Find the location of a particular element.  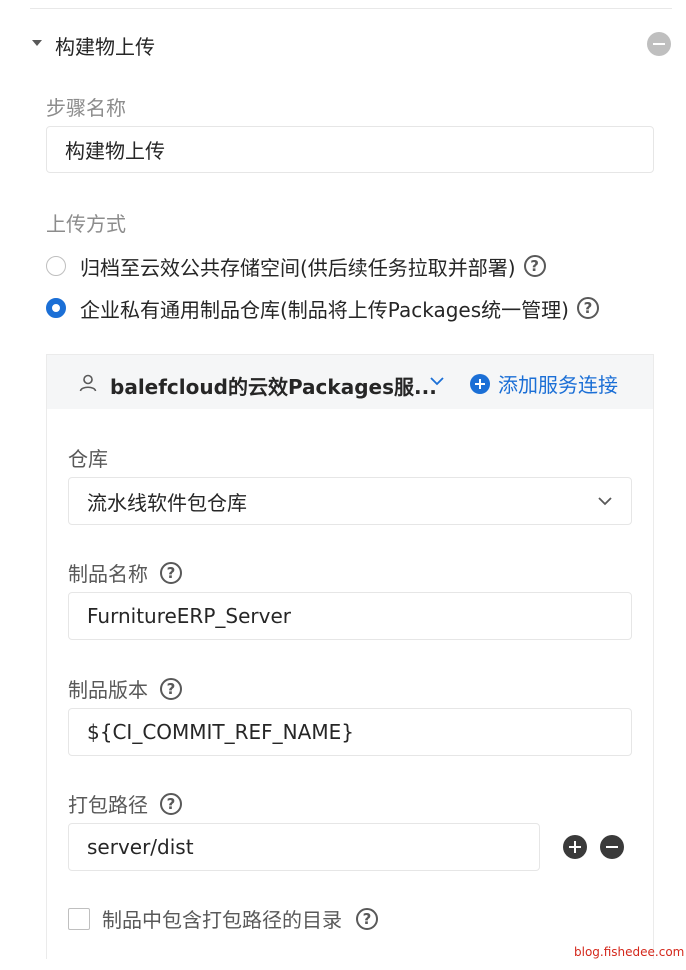

include-dir-checkbox-row: 制品中包含打包路径的目录 ? is located at coordinates (223, 918).